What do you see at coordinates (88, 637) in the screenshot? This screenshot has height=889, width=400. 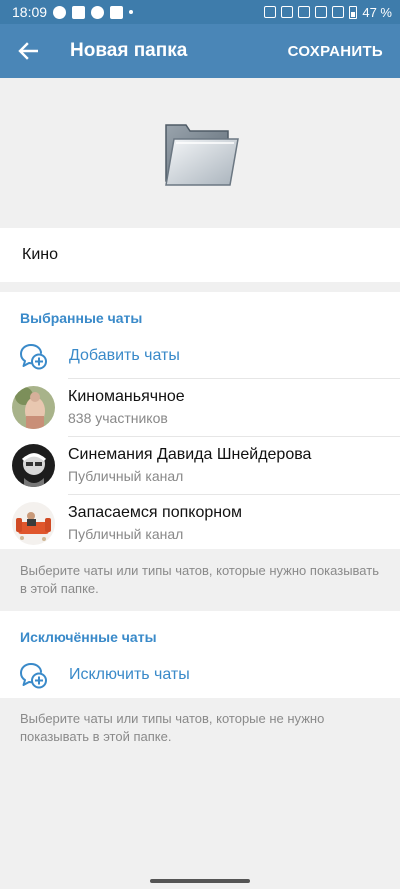 I see `excluded-chats-header: Исключённые чаты` at bounding box center [88, 637].